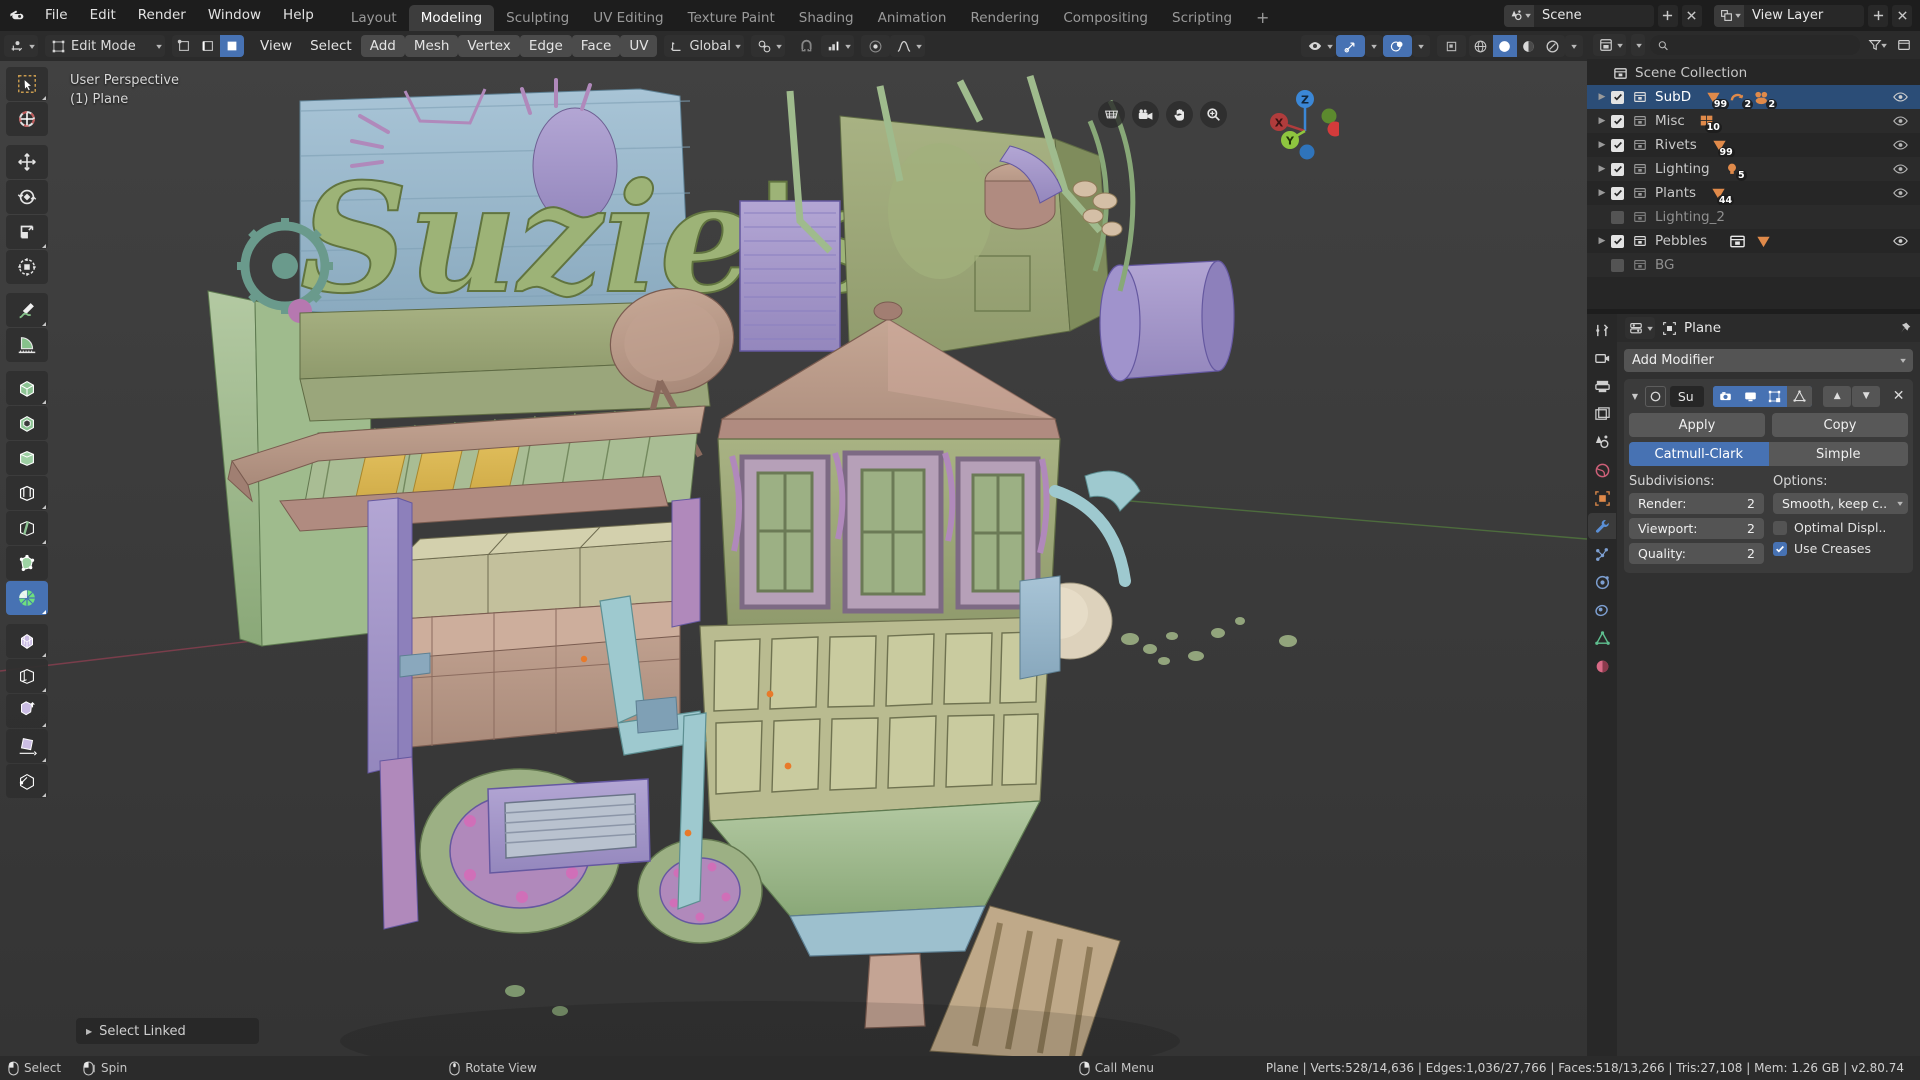 This screenshot has width=1920, height=1080. What do you see at coordinates (1837, 396) in the screenshot?
I see `move-modifier-up-button: ▲` at bounding box center [1837, 396].